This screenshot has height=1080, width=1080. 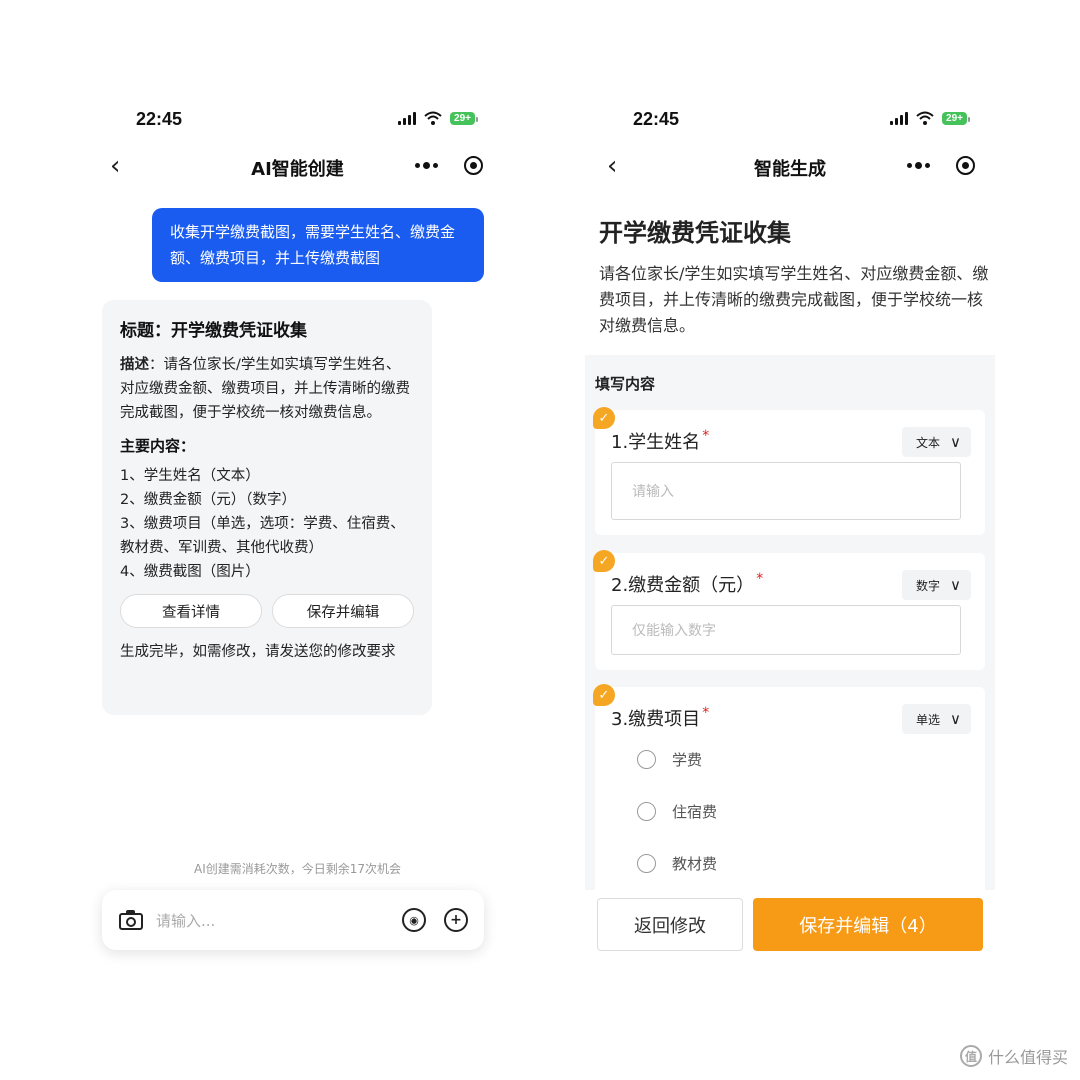 What do you see at coordinates (190, 476) in the screenshot?
I see `list-item: 1、学生姓名（文本）` at bounding box center [190, 476].